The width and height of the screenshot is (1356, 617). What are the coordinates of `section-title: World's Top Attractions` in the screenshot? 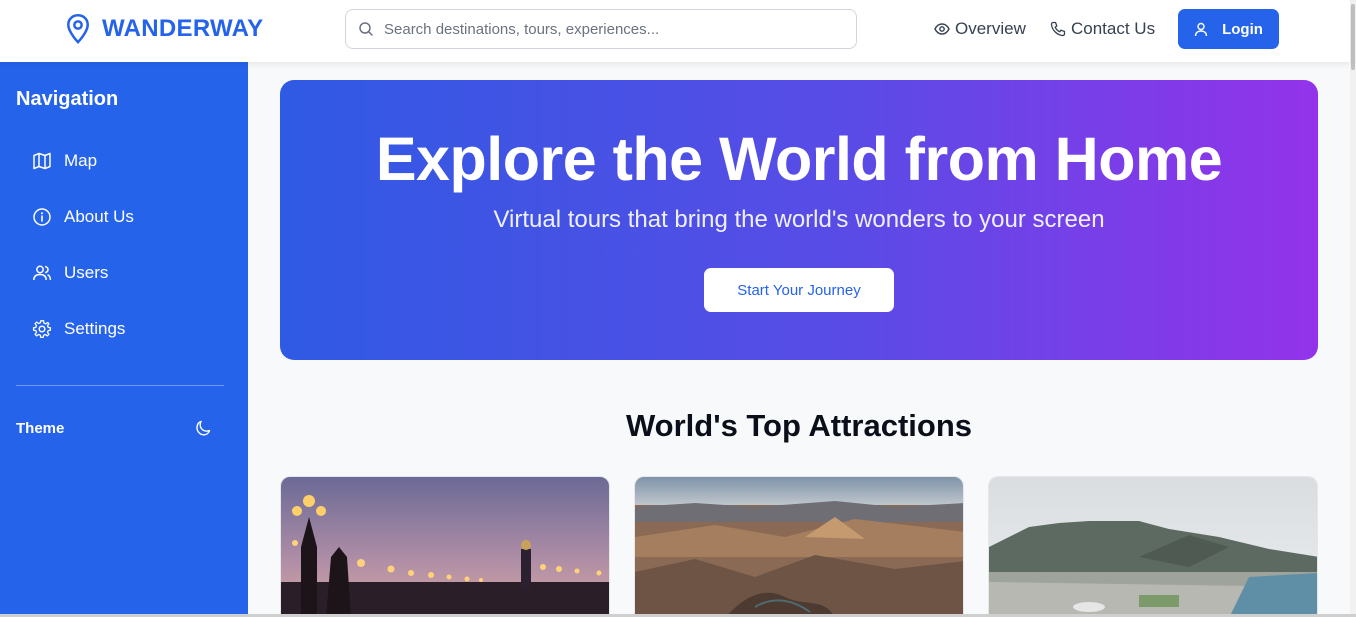 It's located at (799, 425).